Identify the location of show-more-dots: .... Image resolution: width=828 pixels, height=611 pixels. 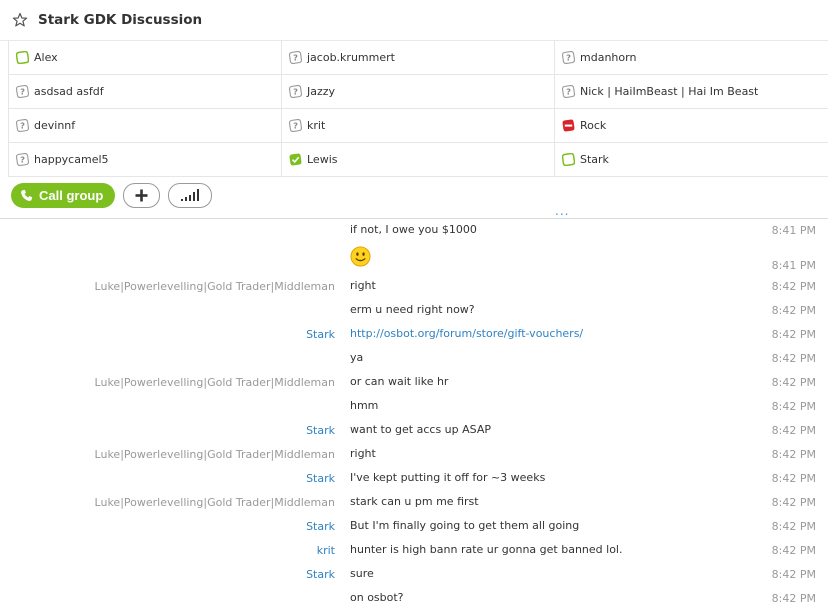
(562, 211).